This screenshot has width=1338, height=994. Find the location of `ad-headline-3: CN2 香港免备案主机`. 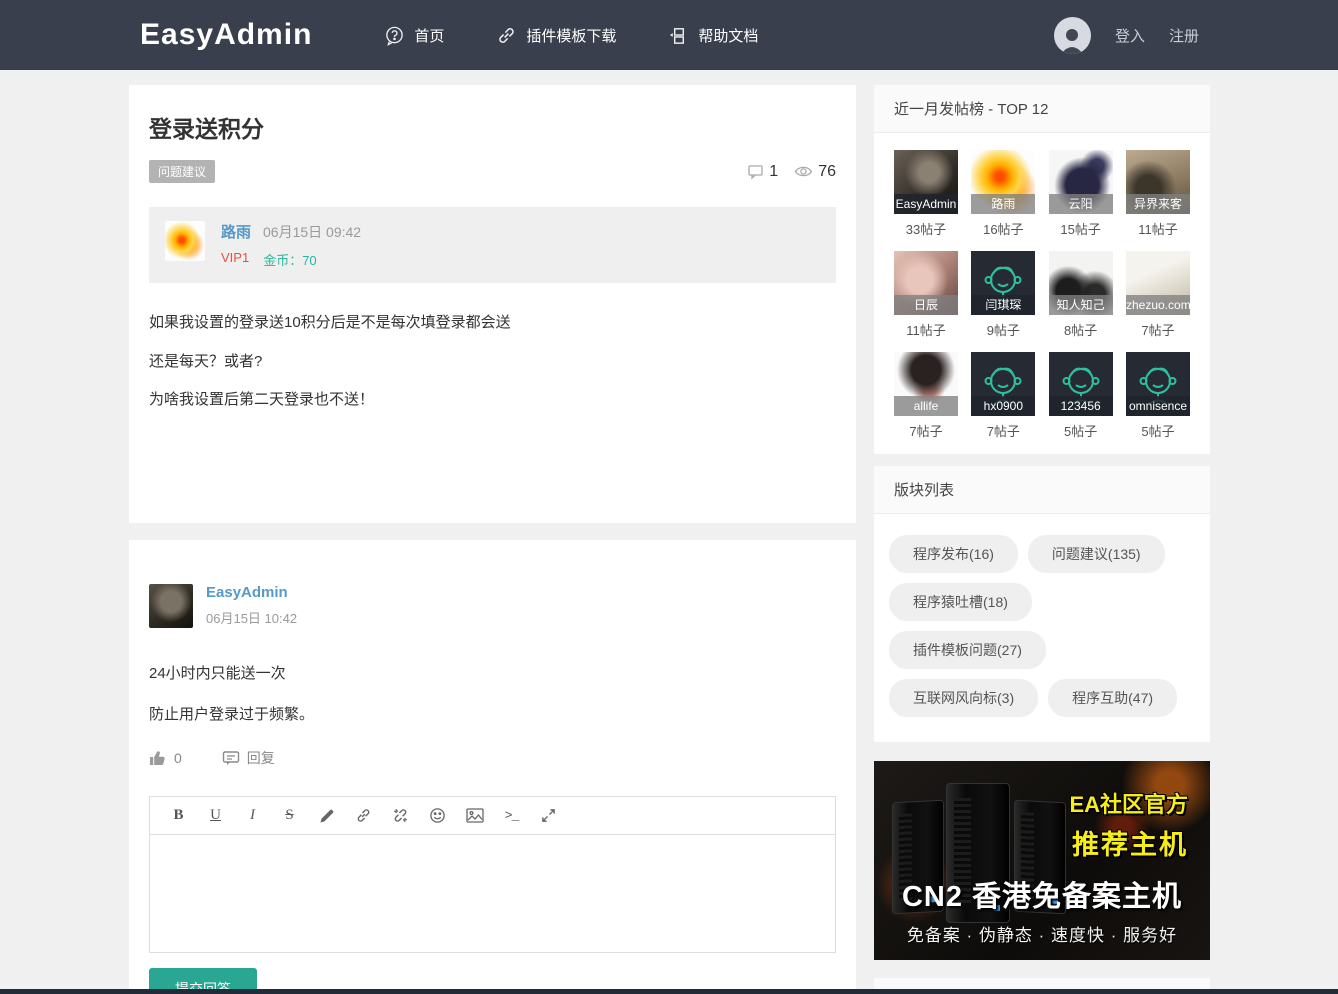

ad-headline-3: CN2 香港免备案主机 is located at coordinates (1042, 897).